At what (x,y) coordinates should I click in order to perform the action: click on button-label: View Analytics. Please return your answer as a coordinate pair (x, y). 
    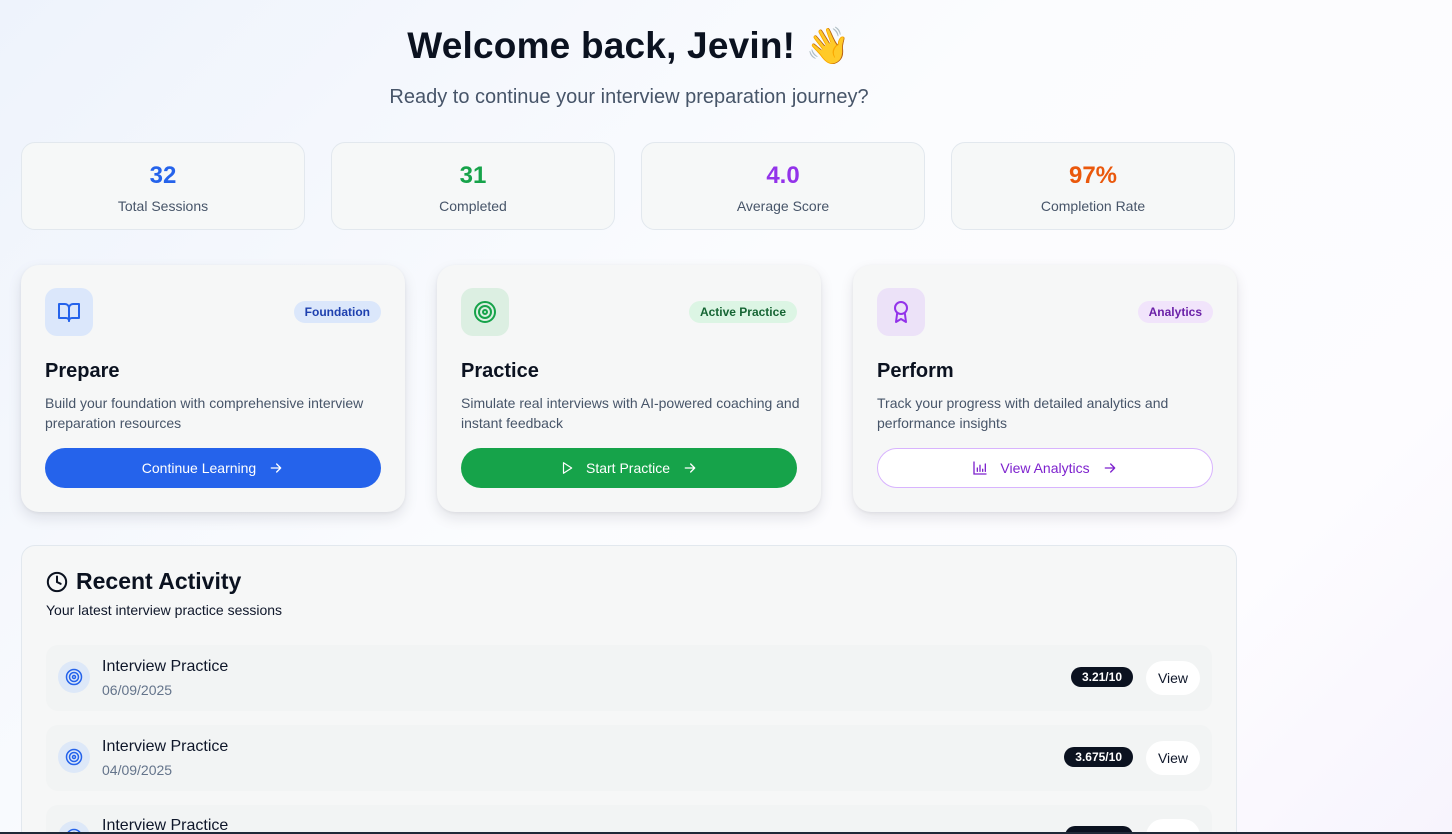
    Looking at the image, I should click on (1045, 468).